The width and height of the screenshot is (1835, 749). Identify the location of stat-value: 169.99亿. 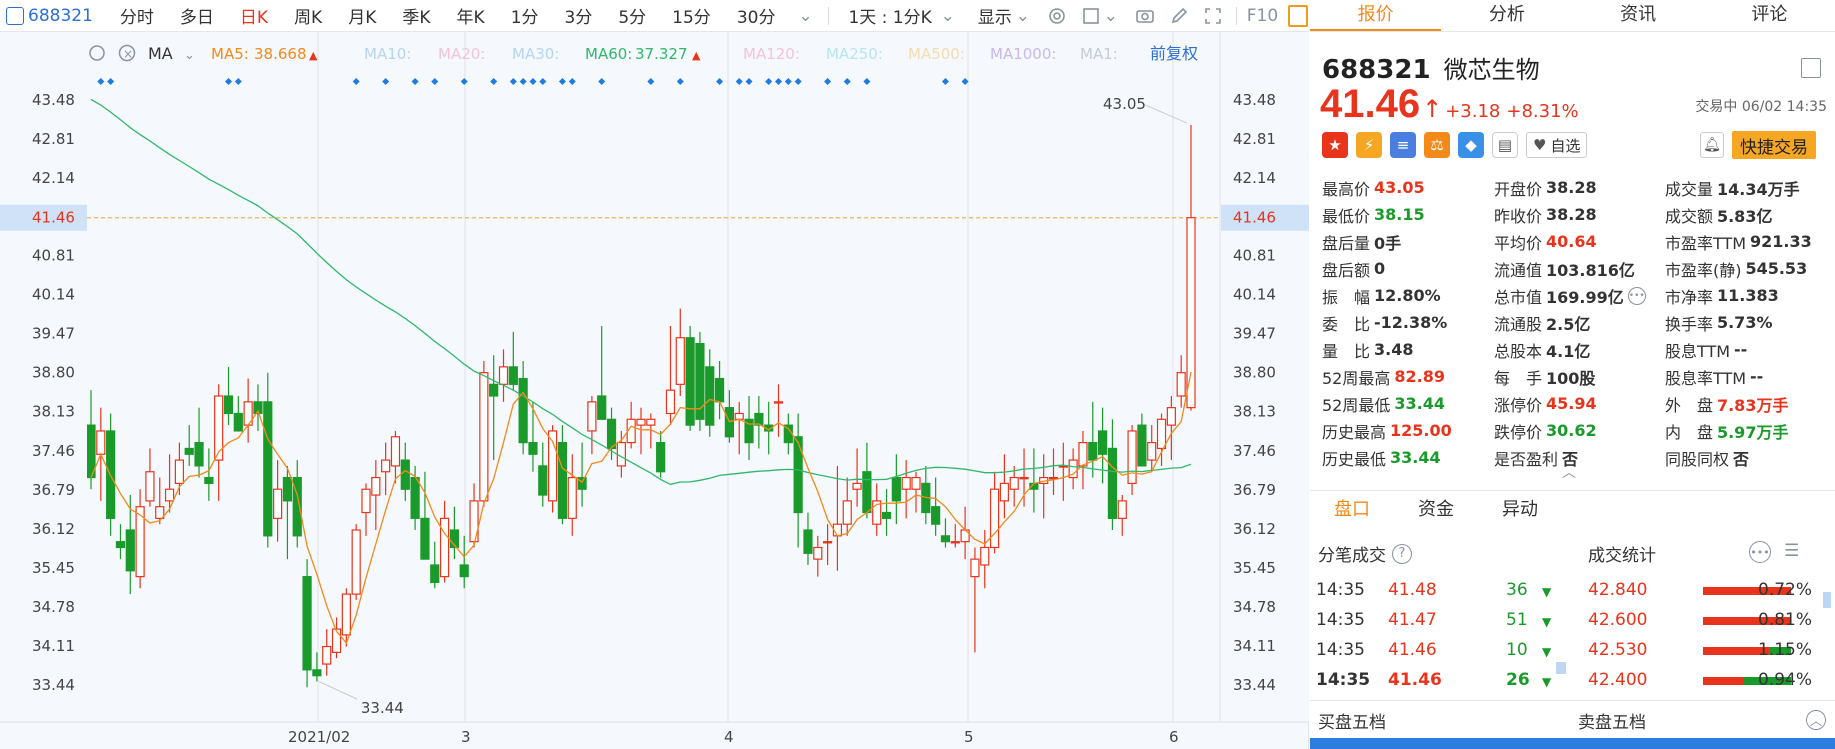
(1584, 297).